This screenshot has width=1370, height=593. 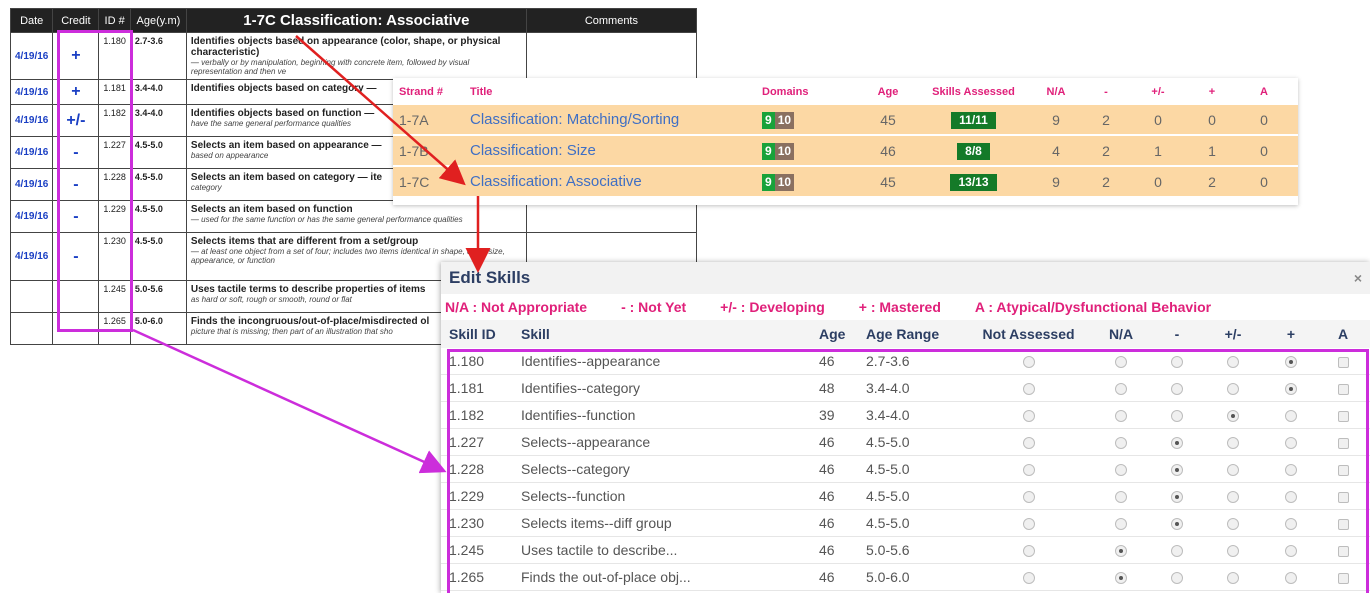 What do you see at coordinates (95, 181) in the screenshot?
I see `credit-highlight-box` at bounding box center [95, 181].